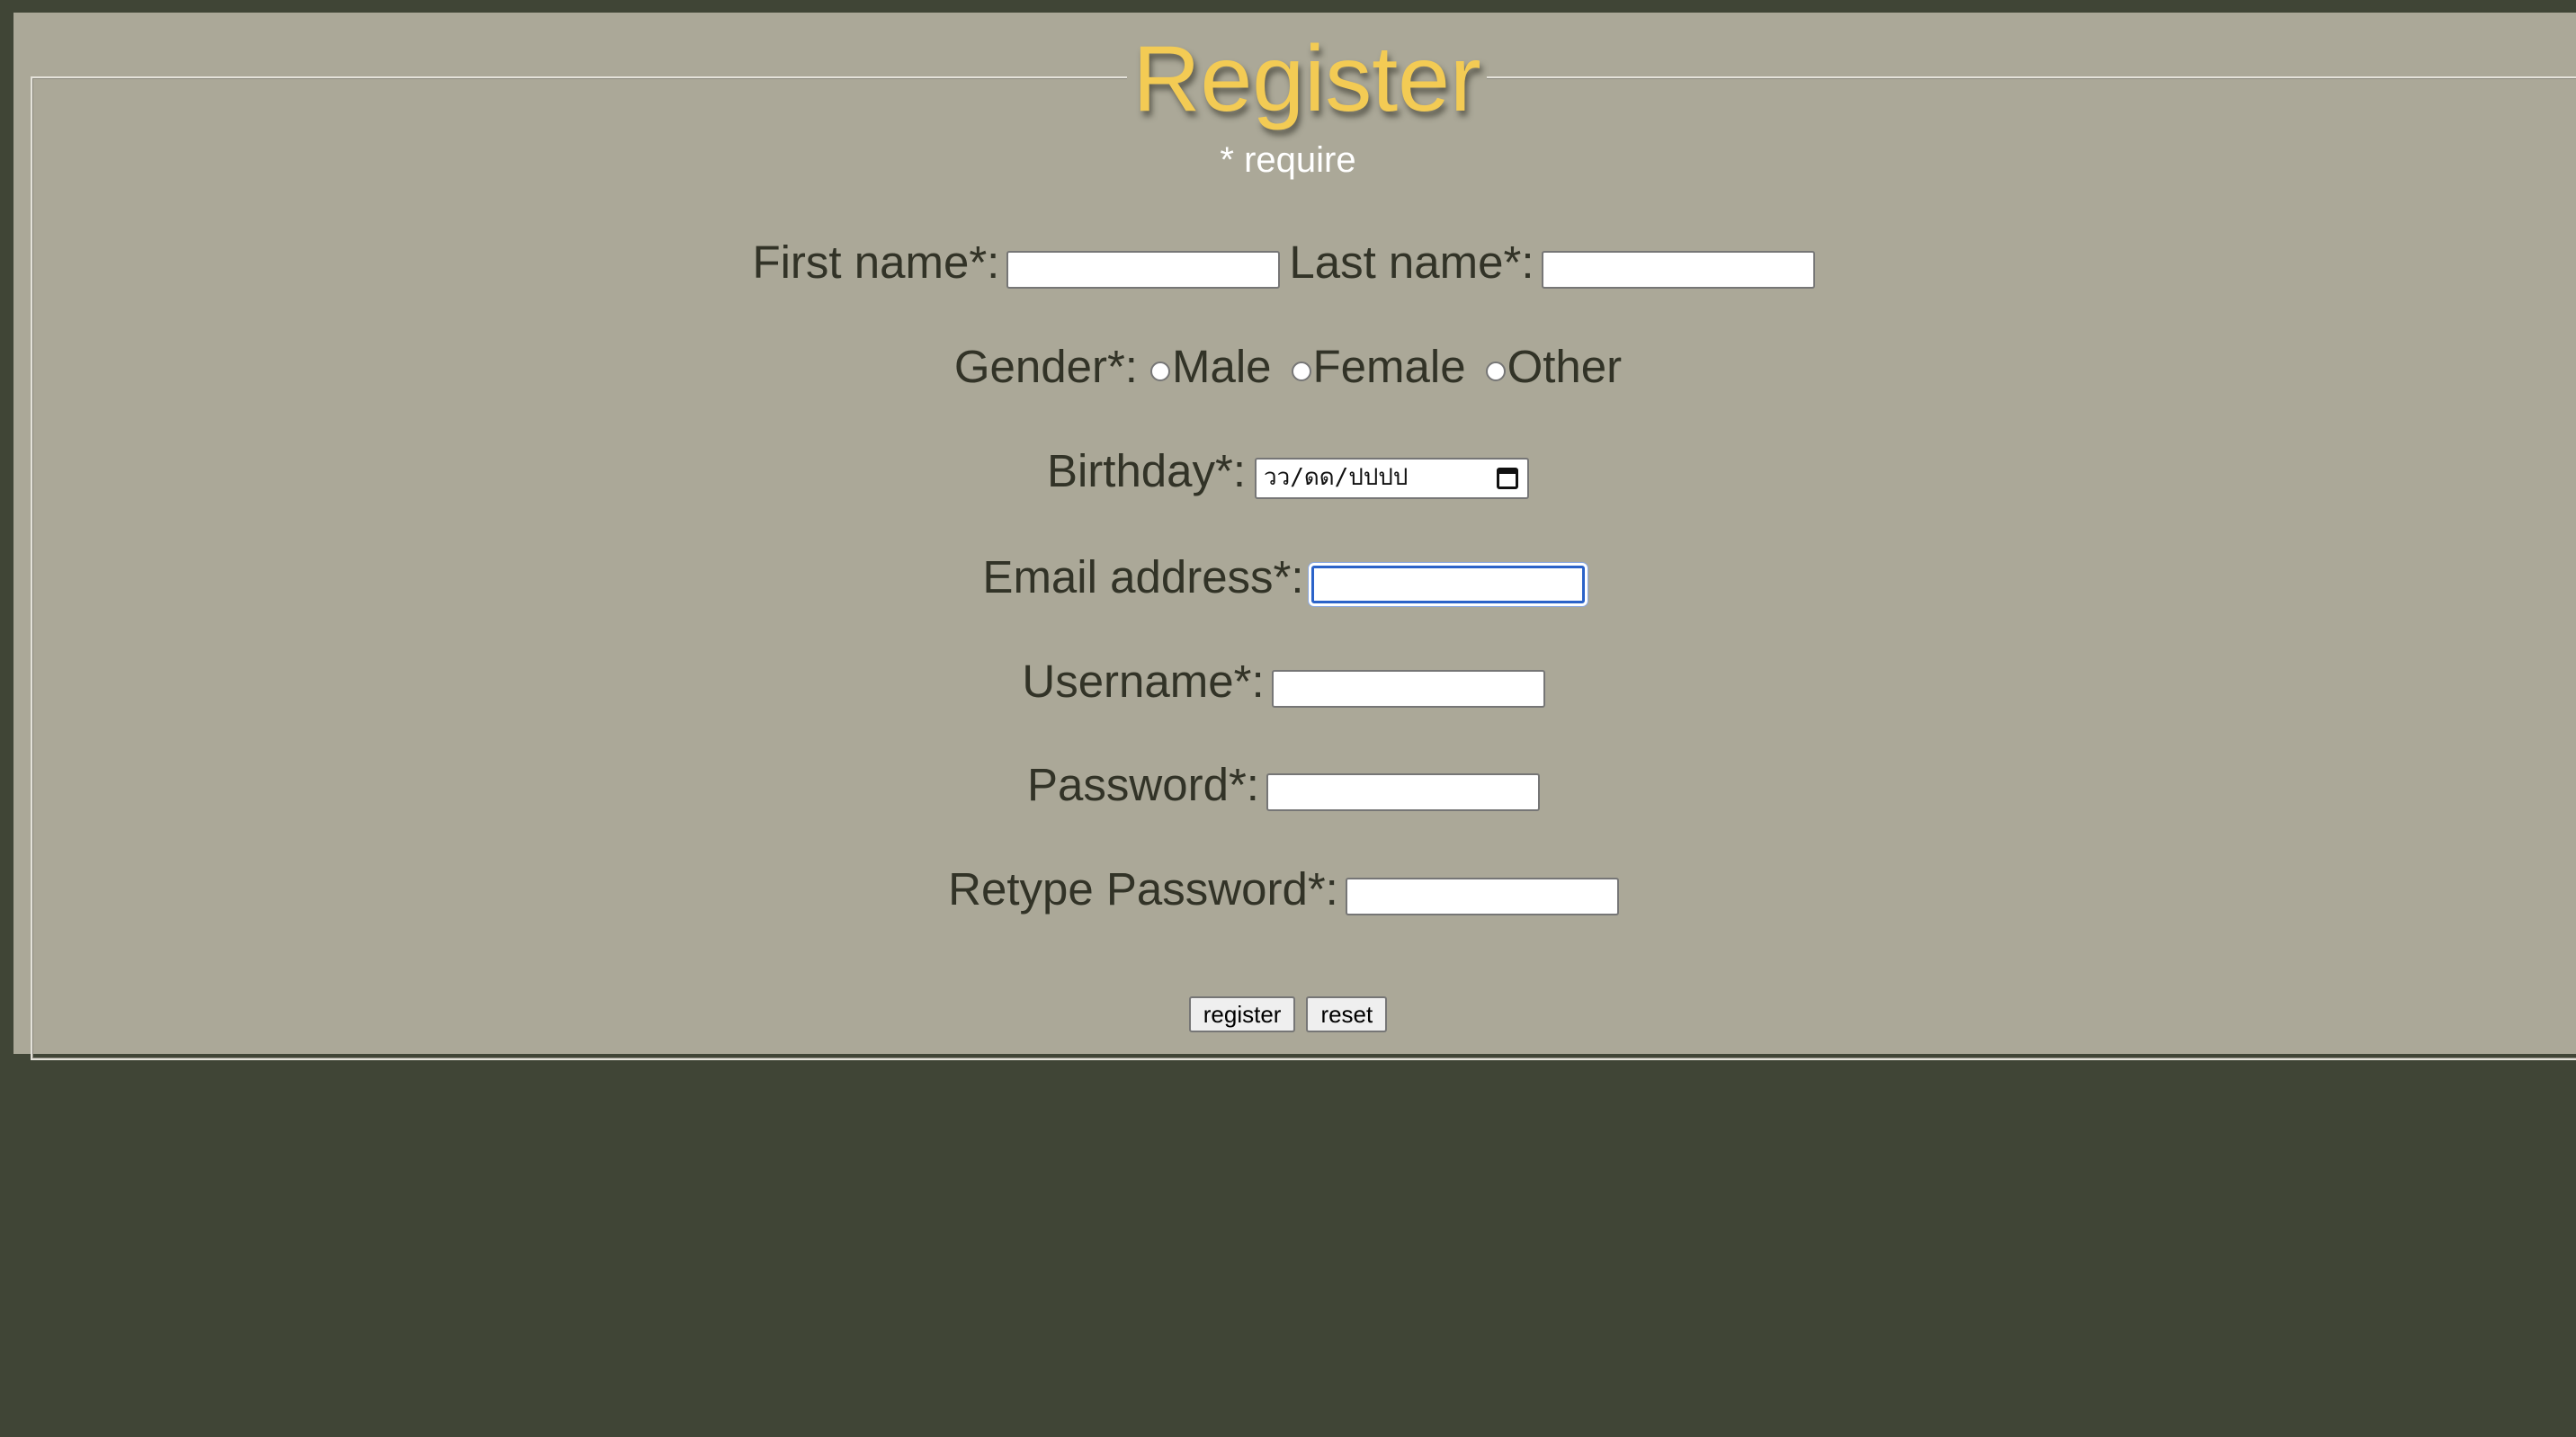  I want to click on reset-button: reset, so click(1347, 1013).